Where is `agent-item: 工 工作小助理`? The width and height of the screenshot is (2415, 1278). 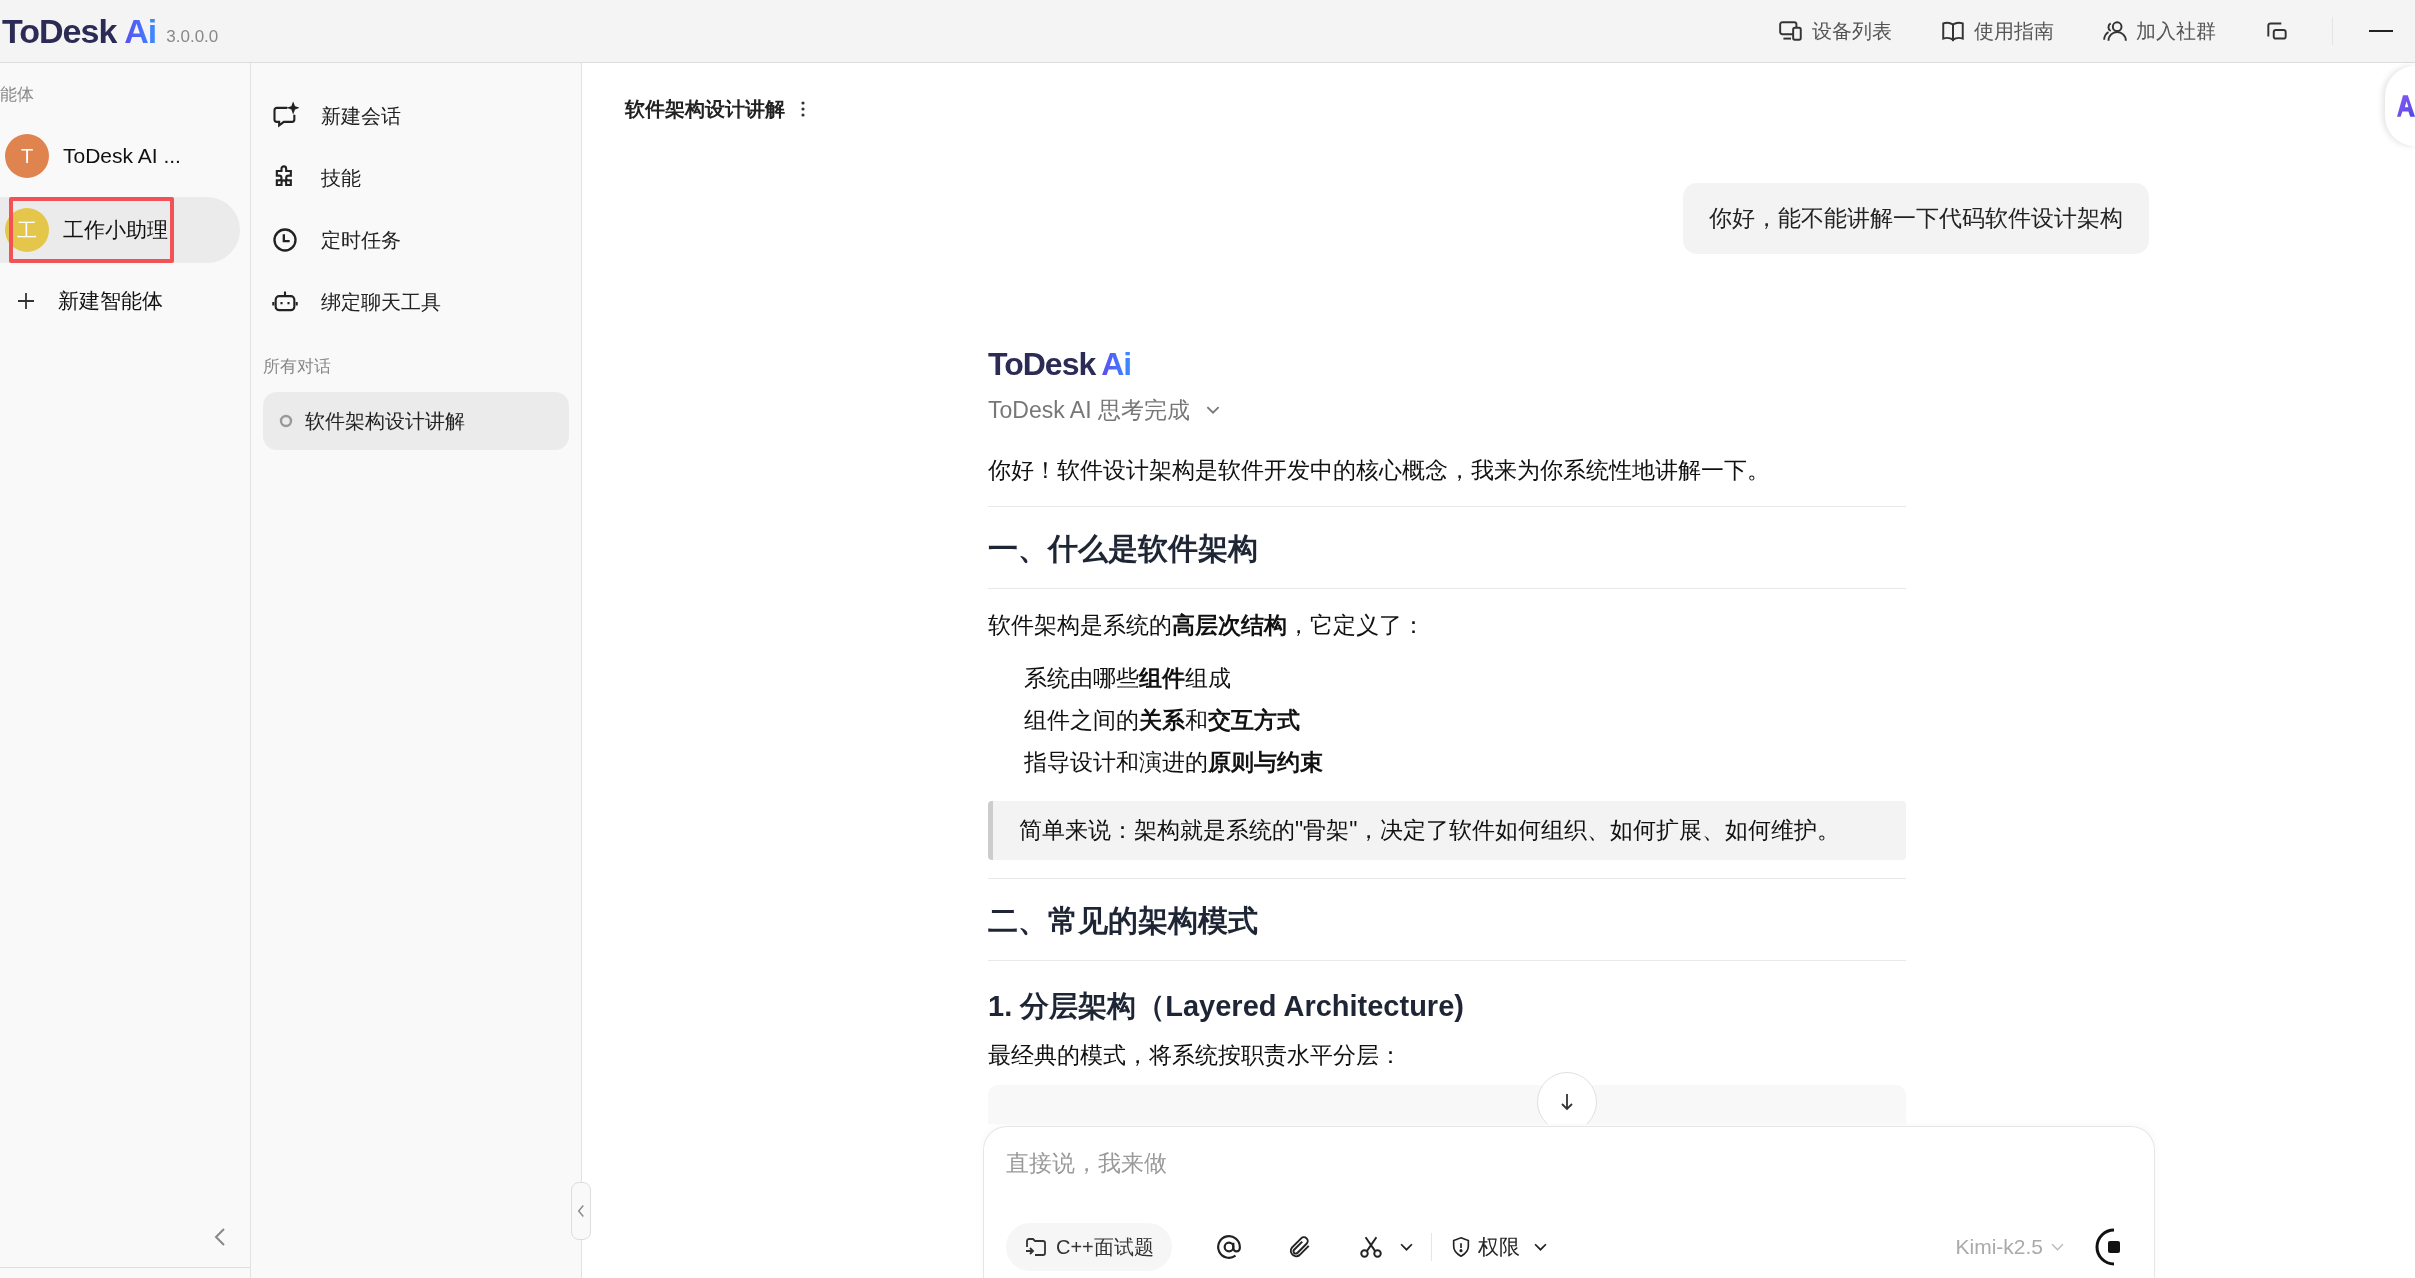 agent-item: 工 工作小助理 is located at coordinates (120, 230).